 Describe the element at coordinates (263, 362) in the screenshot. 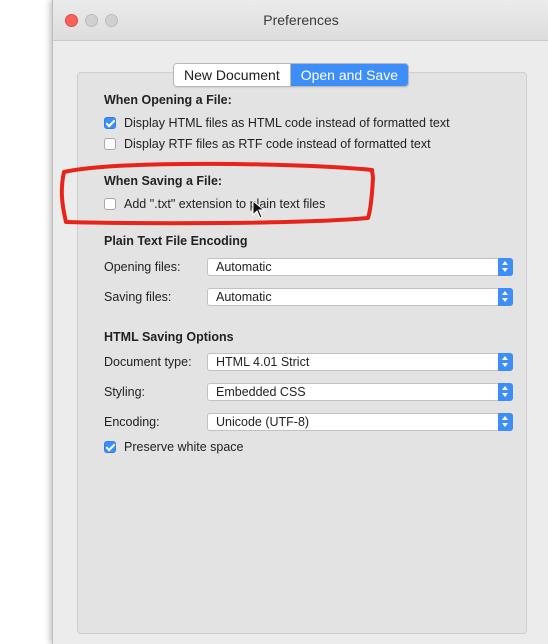

I see `document-type-value: HTML 4.01 Strict` at that location.